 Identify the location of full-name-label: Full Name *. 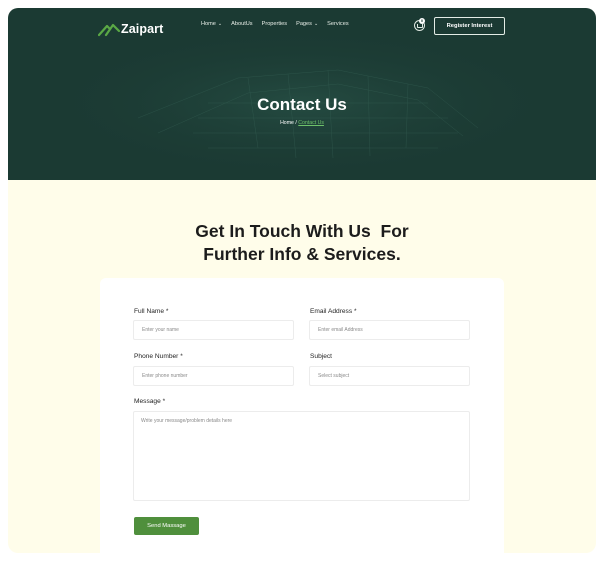
(151, 311).